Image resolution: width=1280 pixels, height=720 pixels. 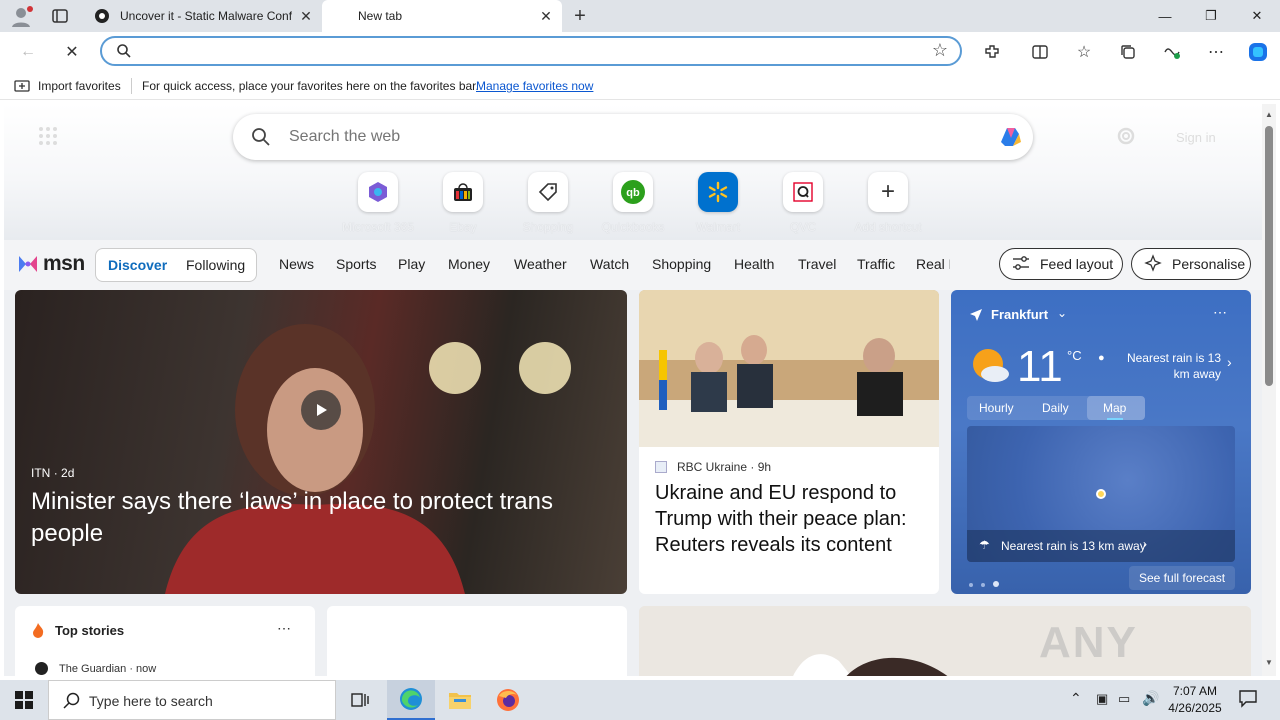 What do you see at coordinates (204, 16) in the screenshot?
I see `tab-uncover-it: Uncover it - Static Malware Confi ✕` at bounding box center [204, 16].